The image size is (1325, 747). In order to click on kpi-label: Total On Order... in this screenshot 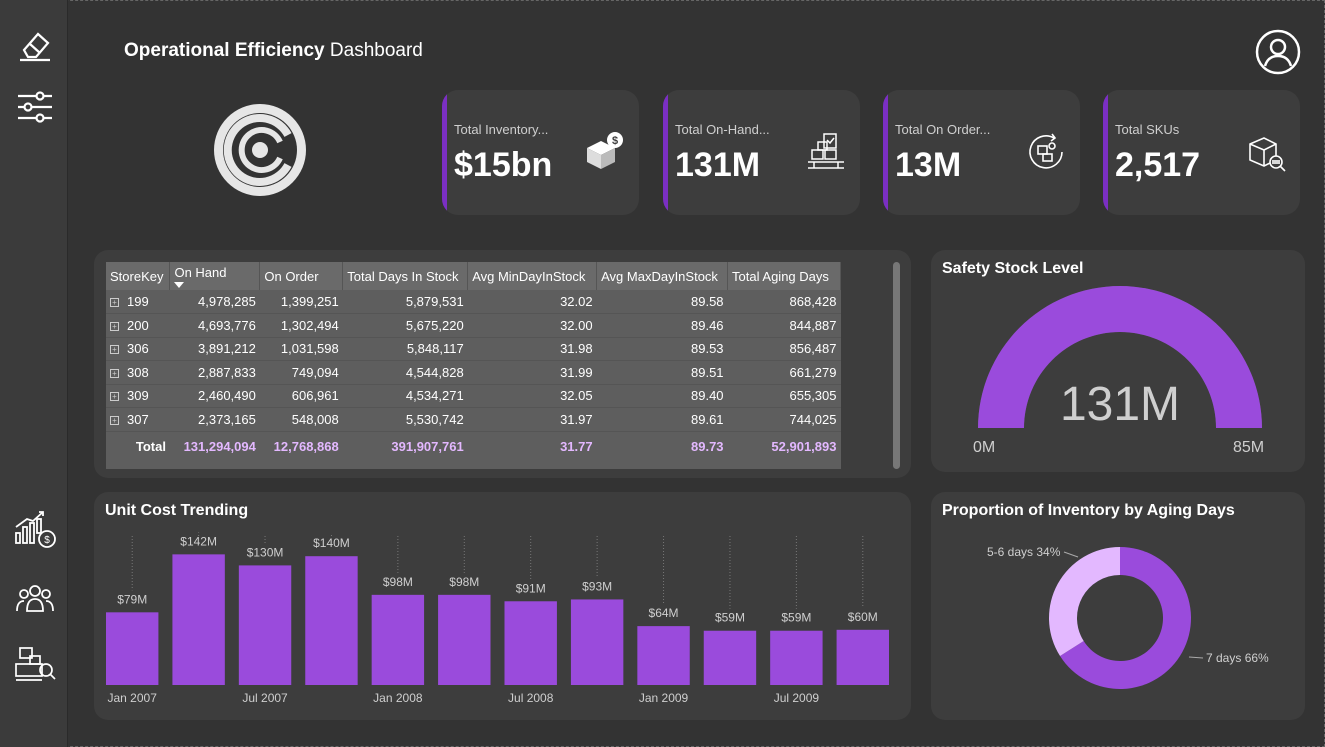, I will do `click(943, 129)`.